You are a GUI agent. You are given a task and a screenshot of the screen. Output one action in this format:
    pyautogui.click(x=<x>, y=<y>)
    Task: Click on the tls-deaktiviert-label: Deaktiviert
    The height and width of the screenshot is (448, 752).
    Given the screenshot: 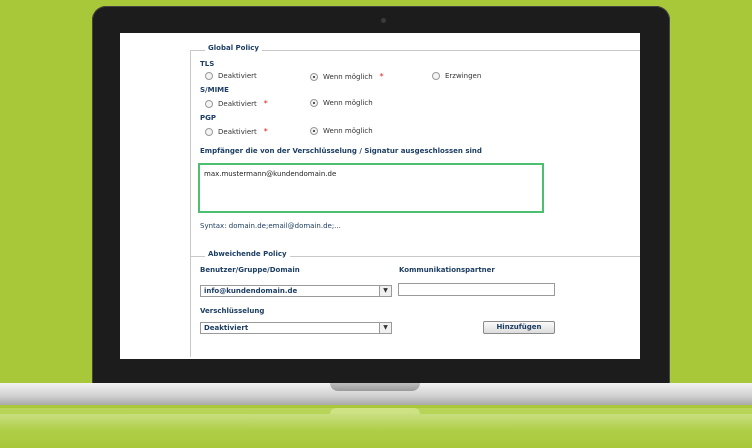 What is the action you would take?
    pyautogui.click(x=237, y=76)
    